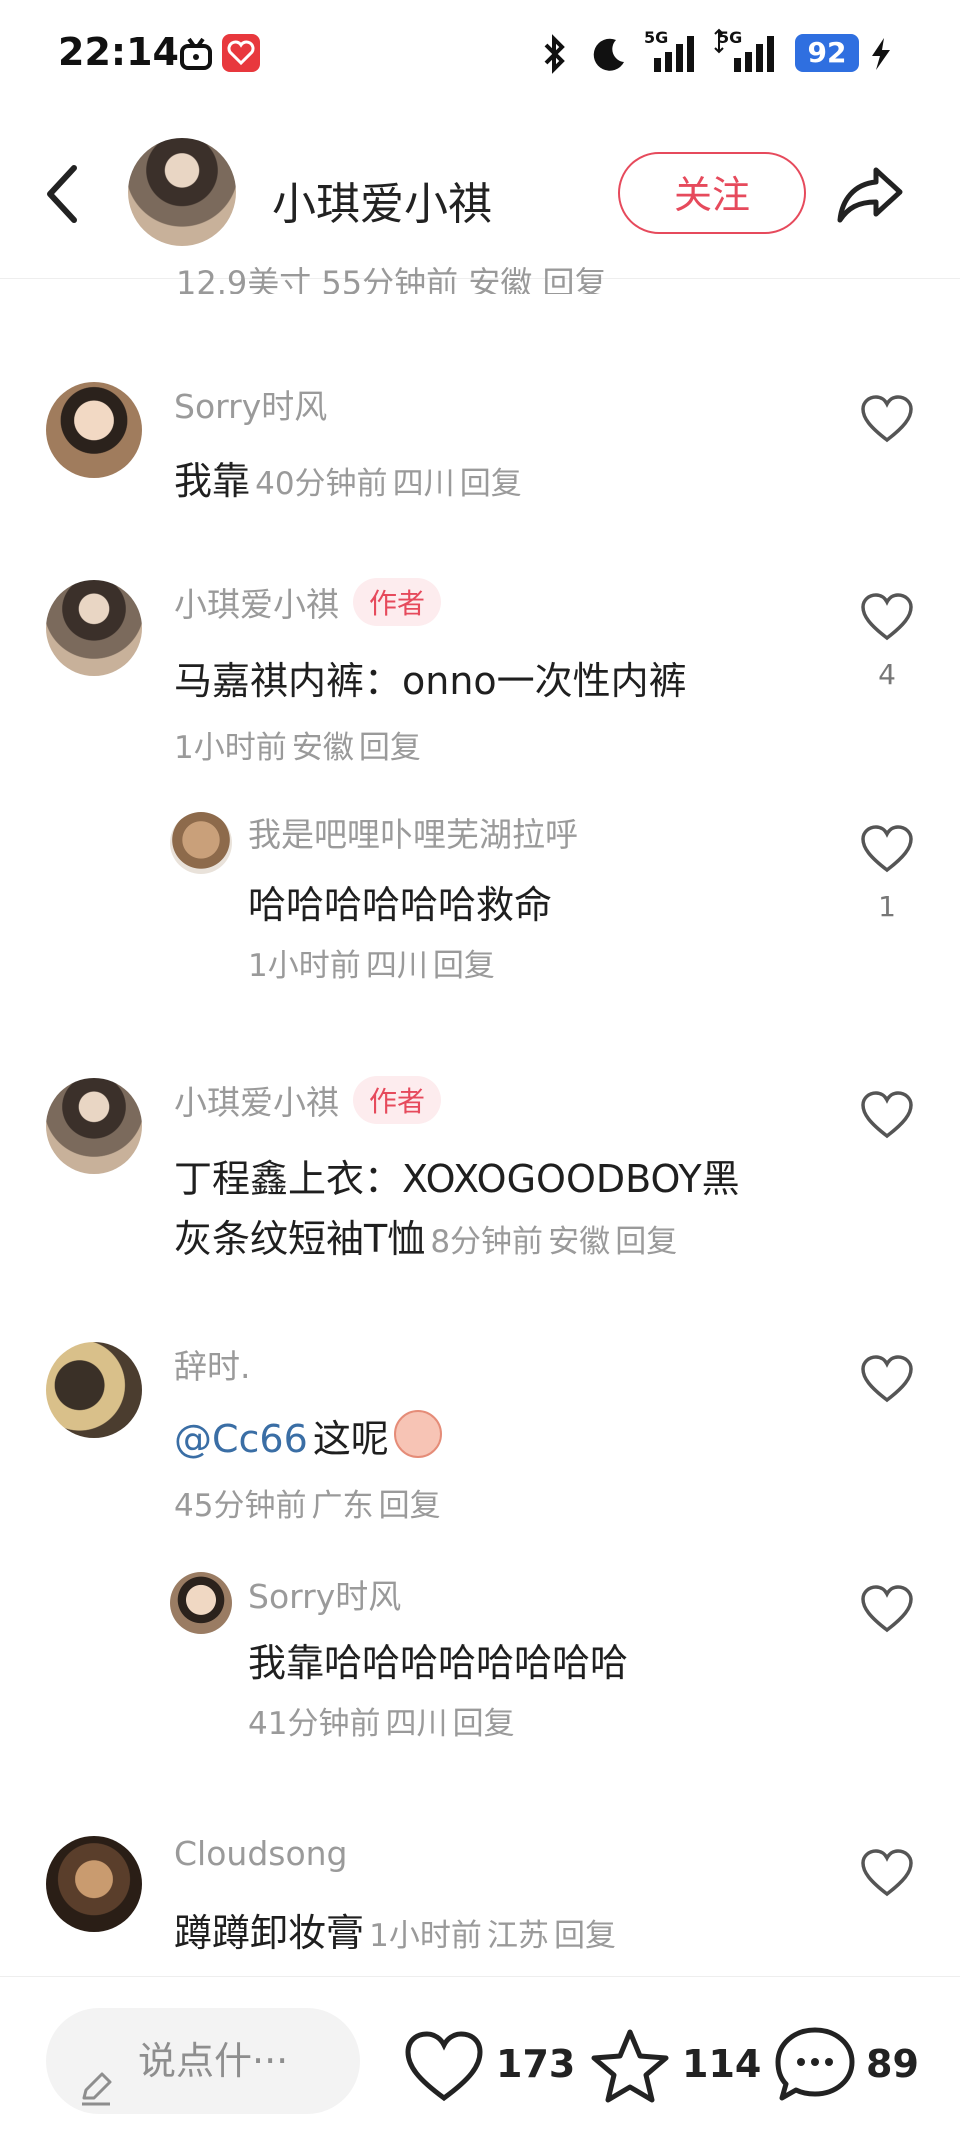 Image resolution: width=960 pixels, height=2148 pixels. I want to click on reply-text: 我靠哈哈哈哈哈哈哈哈, so click(438, 1663).